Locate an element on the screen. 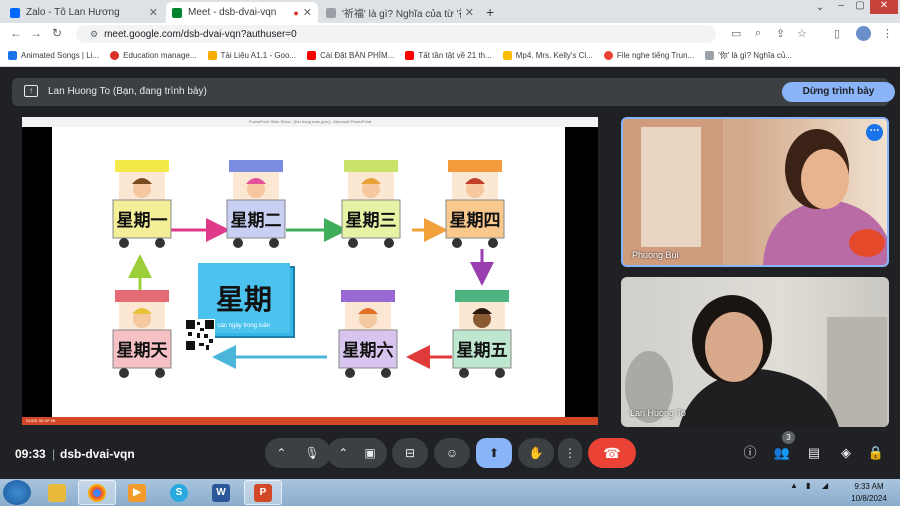 Image resolution: width=900 pixels, height=506 pixels. reload-icon: ↻ is located at coordinates (57, 33).